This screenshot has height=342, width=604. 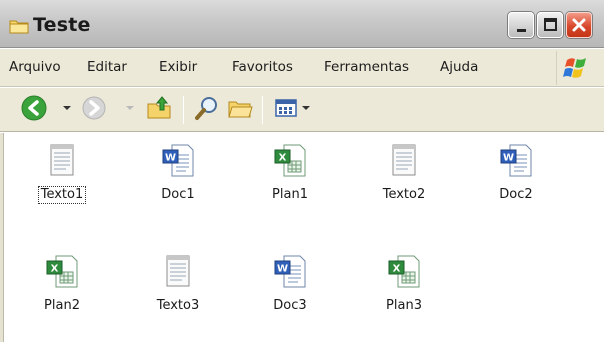 What do you see at coordinates (178, 194) in the screenshot?
I see `file-name-label: Doc1` at bounding box center [178, 194].